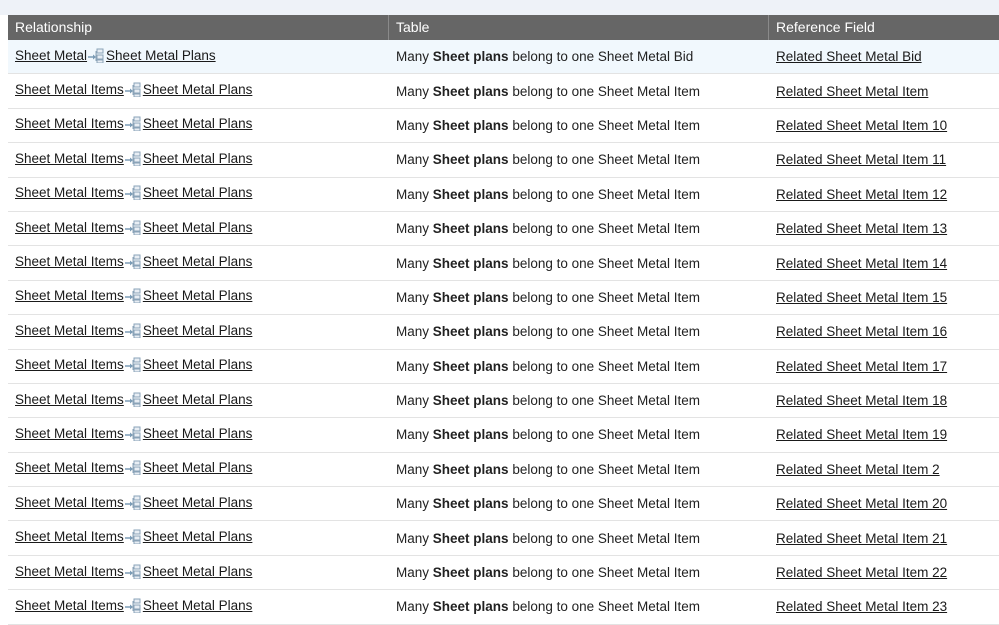 The height and width of the screenshot is (625, 999). I want to click on reference-field-cell: Related Sheet Metal Item, so click(883, 91).